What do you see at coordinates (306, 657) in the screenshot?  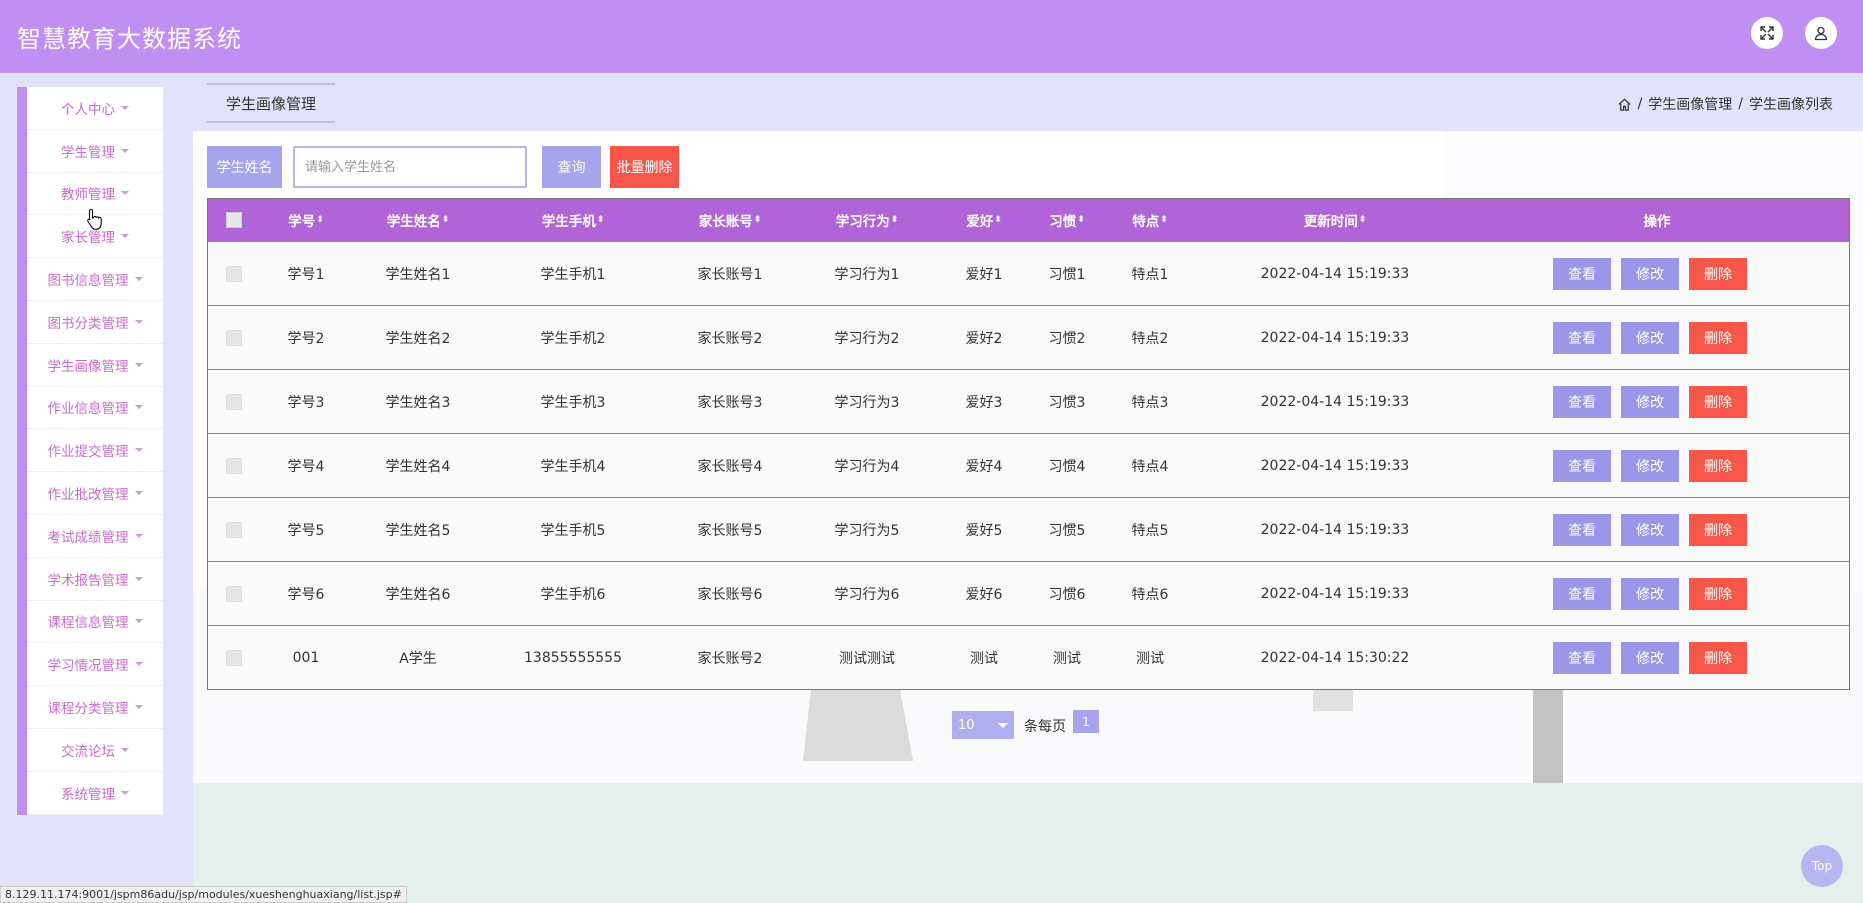 I see `cell-xuehao: 001` at bounding box center [306, 657].